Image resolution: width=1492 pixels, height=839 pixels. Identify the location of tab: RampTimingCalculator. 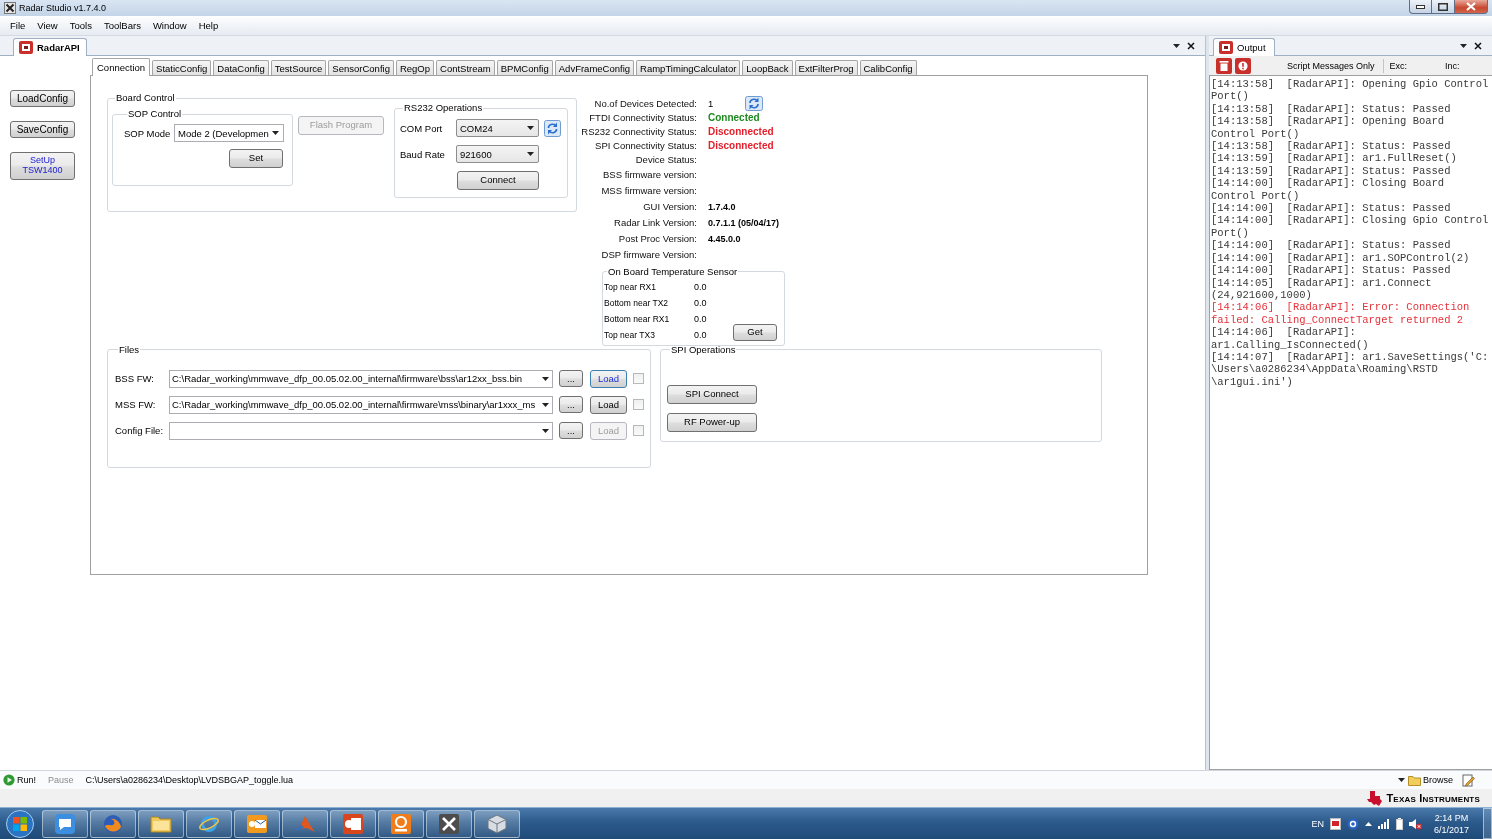
(688, 67).